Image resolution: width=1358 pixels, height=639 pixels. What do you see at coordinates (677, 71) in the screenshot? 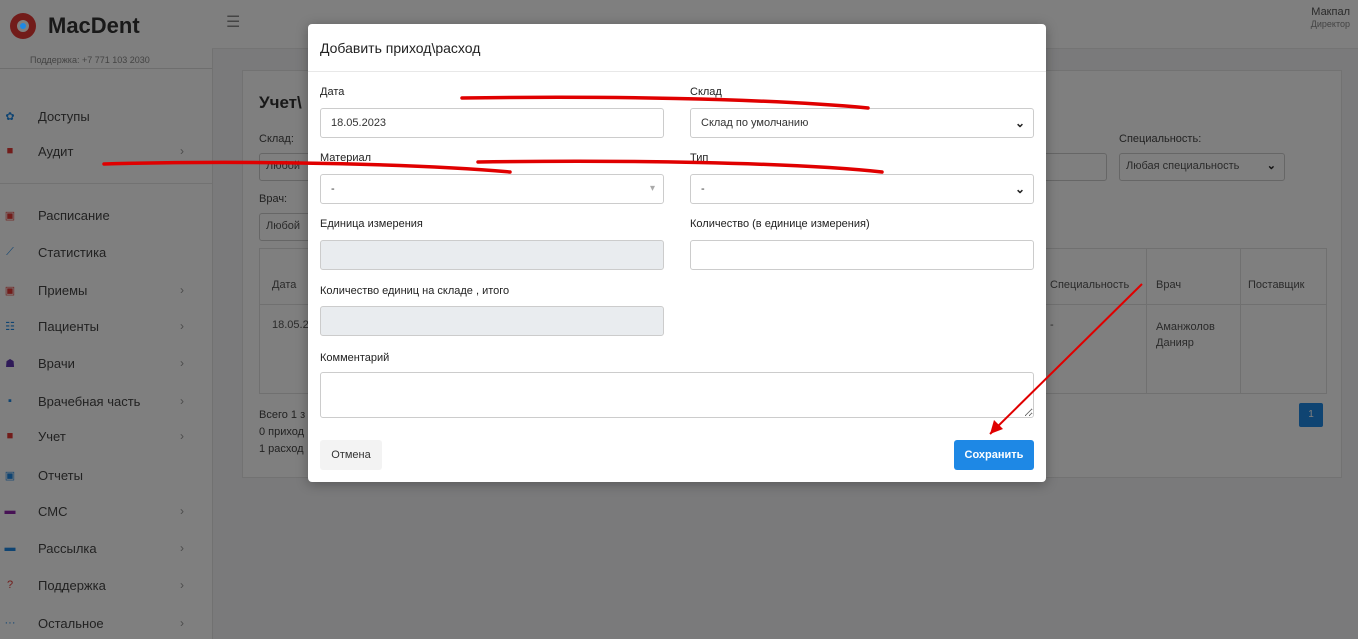
I see `divider` at bounding box center [677, 71].